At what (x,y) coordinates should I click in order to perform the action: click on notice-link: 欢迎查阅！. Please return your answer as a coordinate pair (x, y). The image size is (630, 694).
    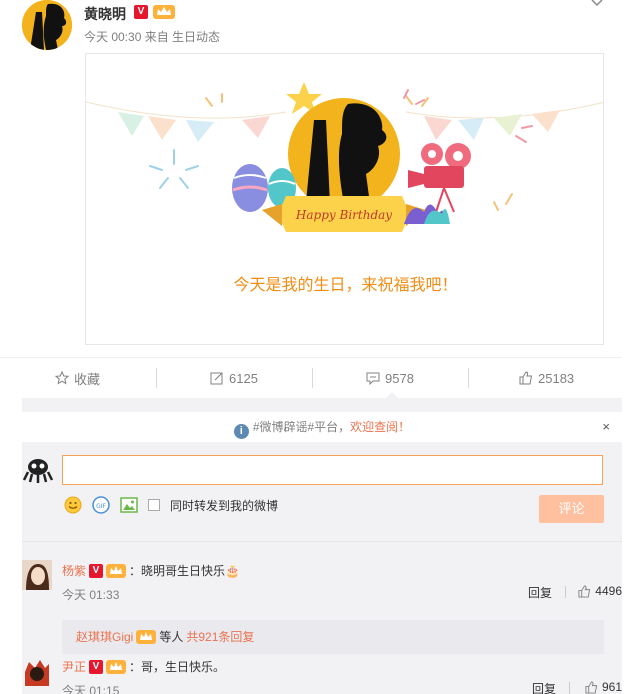
    Looking at the image, I should click on (380, 427).